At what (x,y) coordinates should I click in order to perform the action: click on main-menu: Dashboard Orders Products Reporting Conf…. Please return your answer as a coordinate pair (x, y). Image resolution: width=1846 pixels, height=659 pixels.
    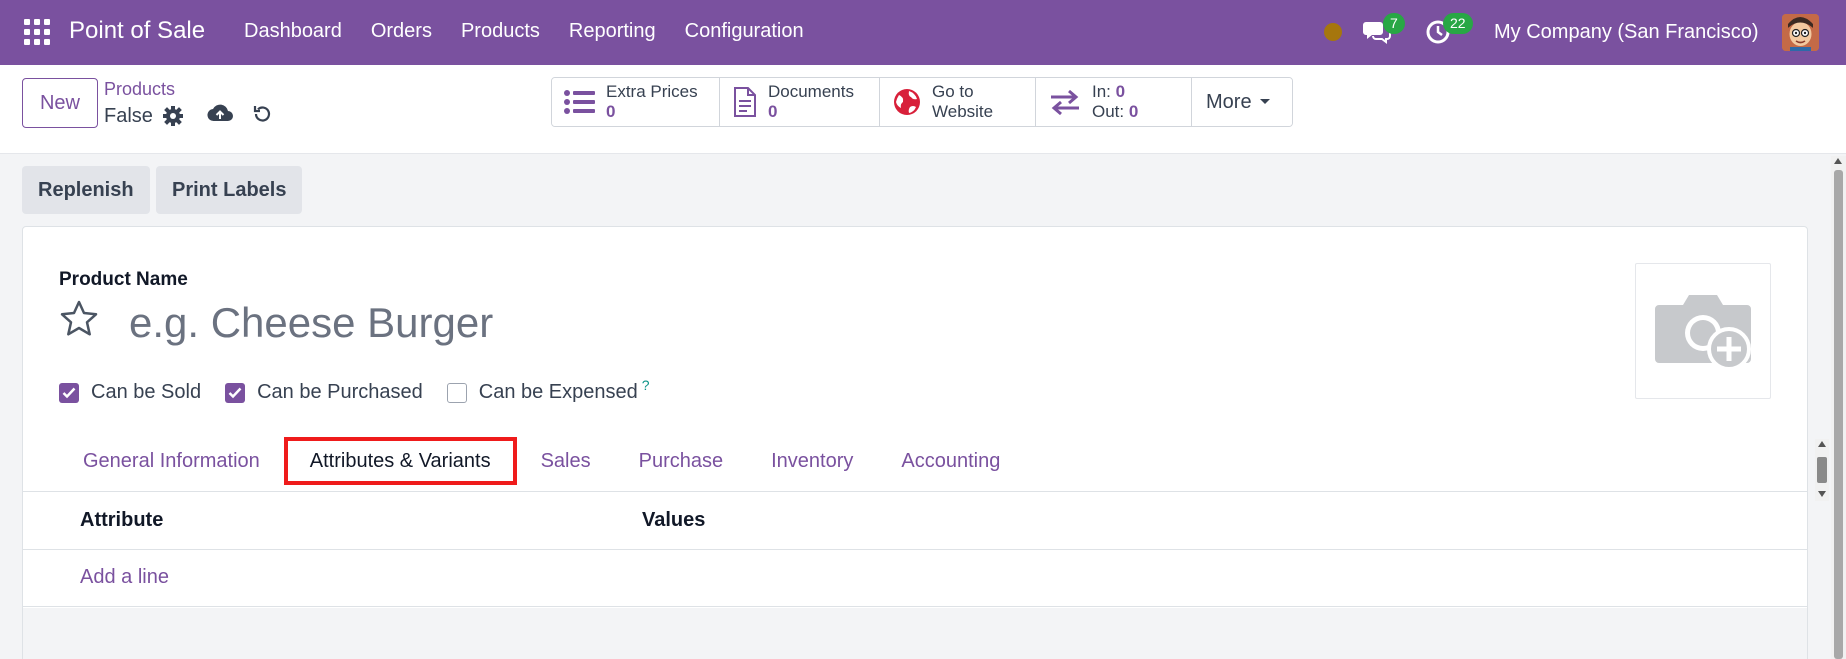
    Looking at the image, I should click on (524, 31).